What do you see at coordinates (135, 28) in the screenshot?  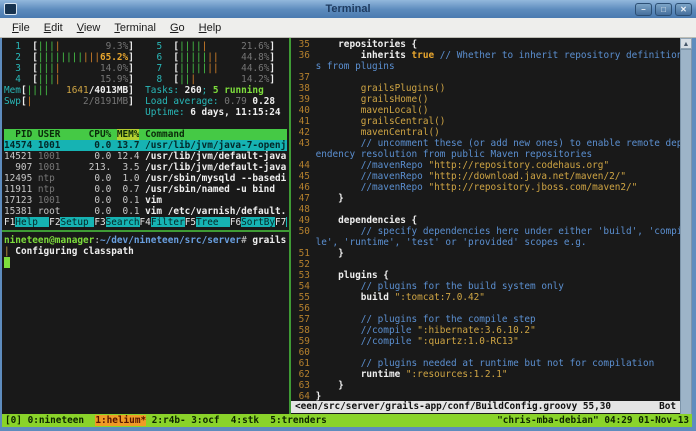 I see `menu-item-terminal: Terminal` at bounding box center [135, 28].